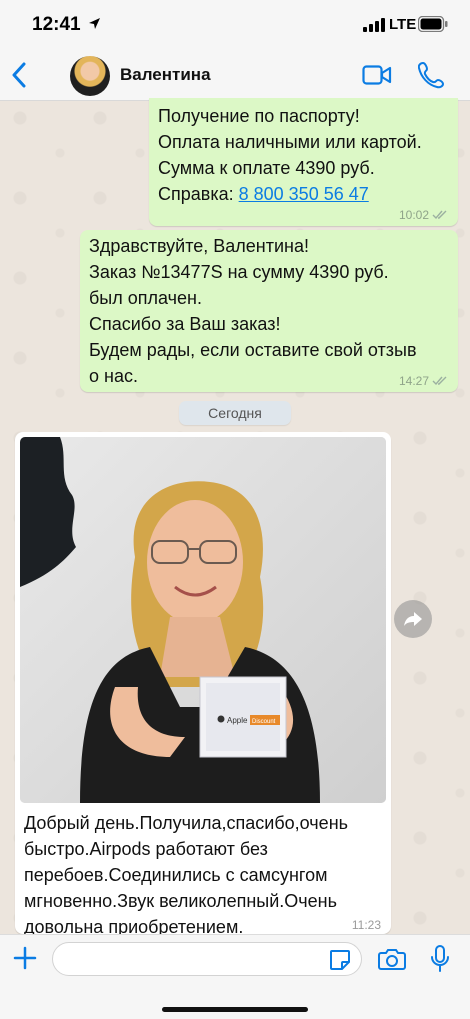  Describe the element at coordinates (413, 215) in the screenshot. I see `message-time: 10:02` at that location.